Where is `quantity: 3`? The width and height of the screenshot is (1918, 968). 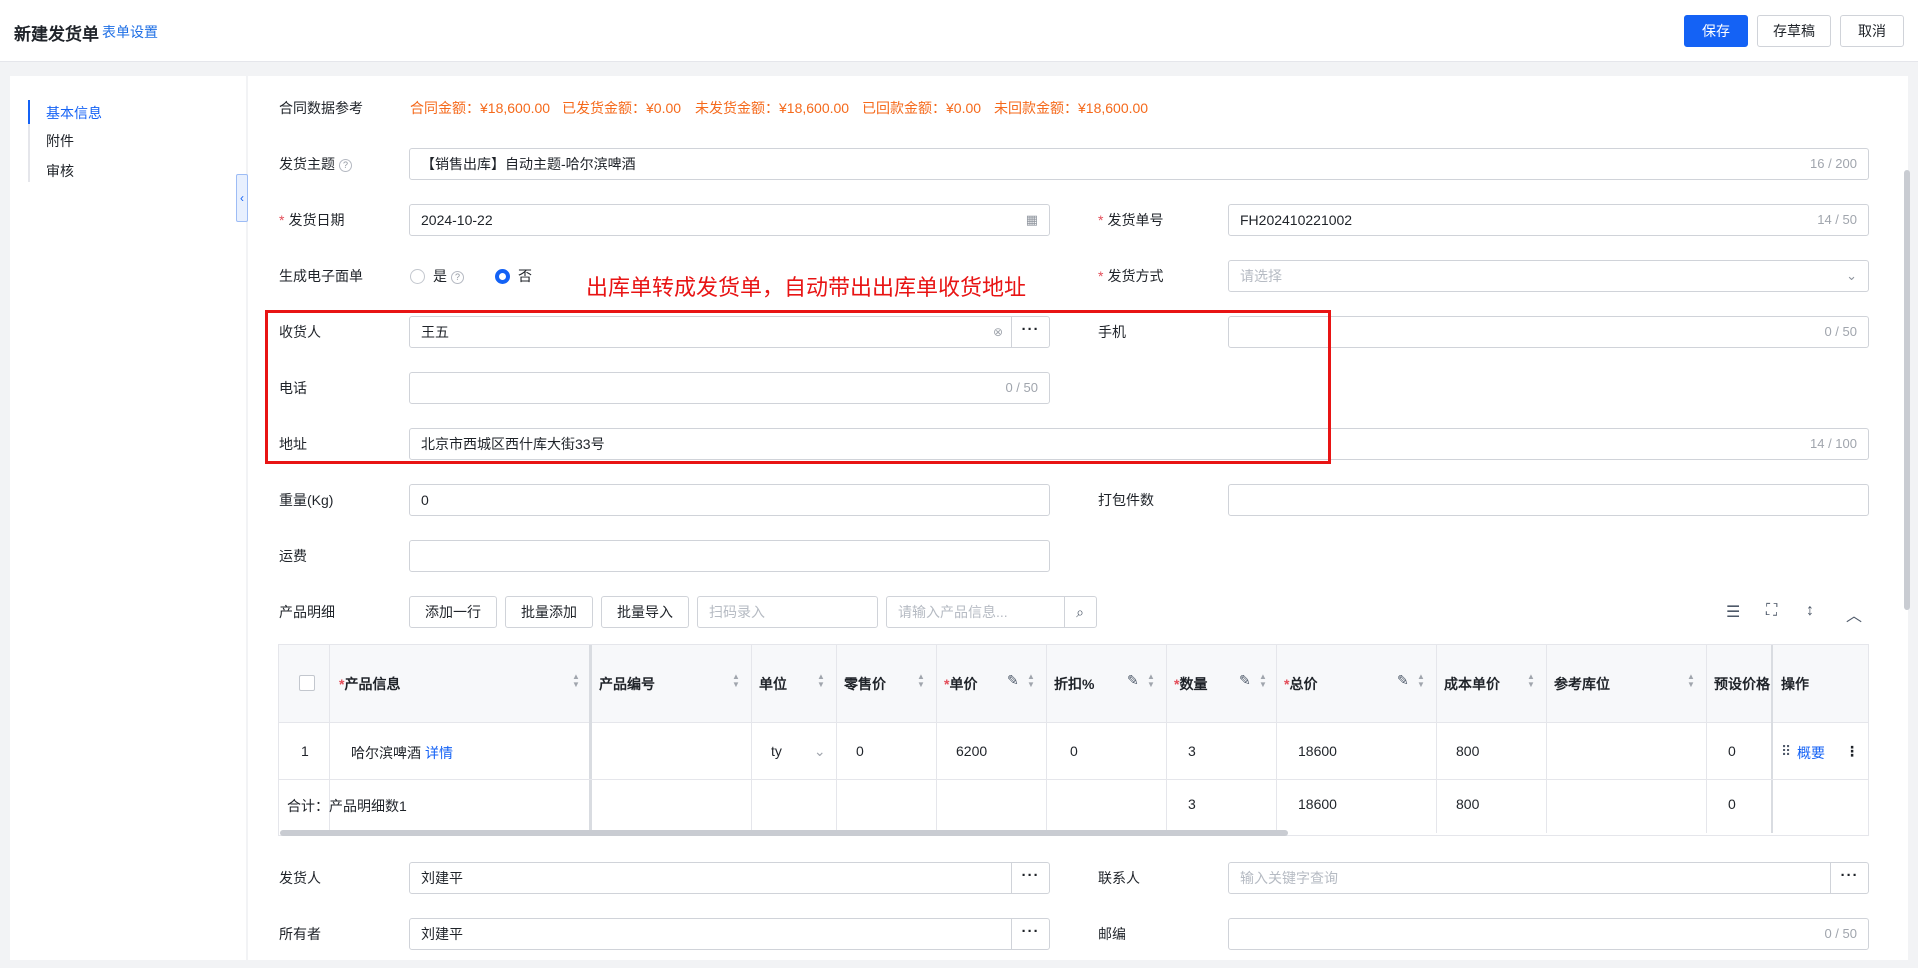 quantity: 3 is located at coordinates (1192, 751).